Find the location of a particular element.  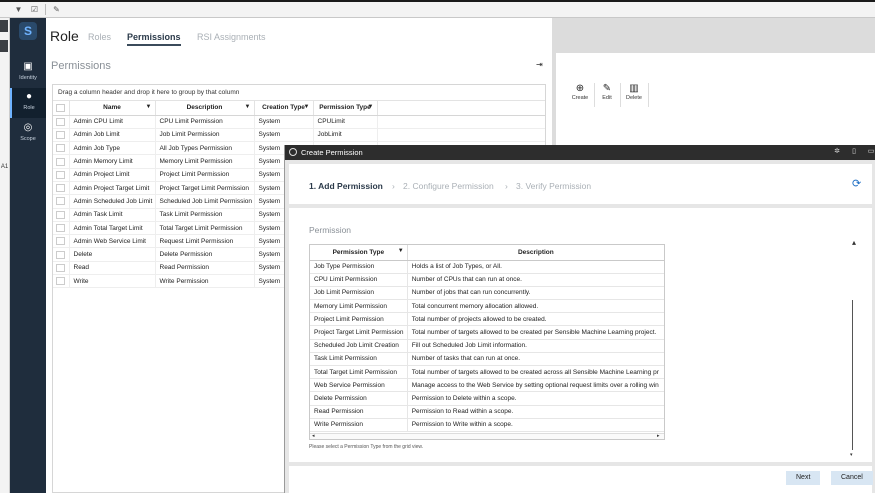

step-verify-permission: 3. Verify Permission is located at coordinates (553, 186).